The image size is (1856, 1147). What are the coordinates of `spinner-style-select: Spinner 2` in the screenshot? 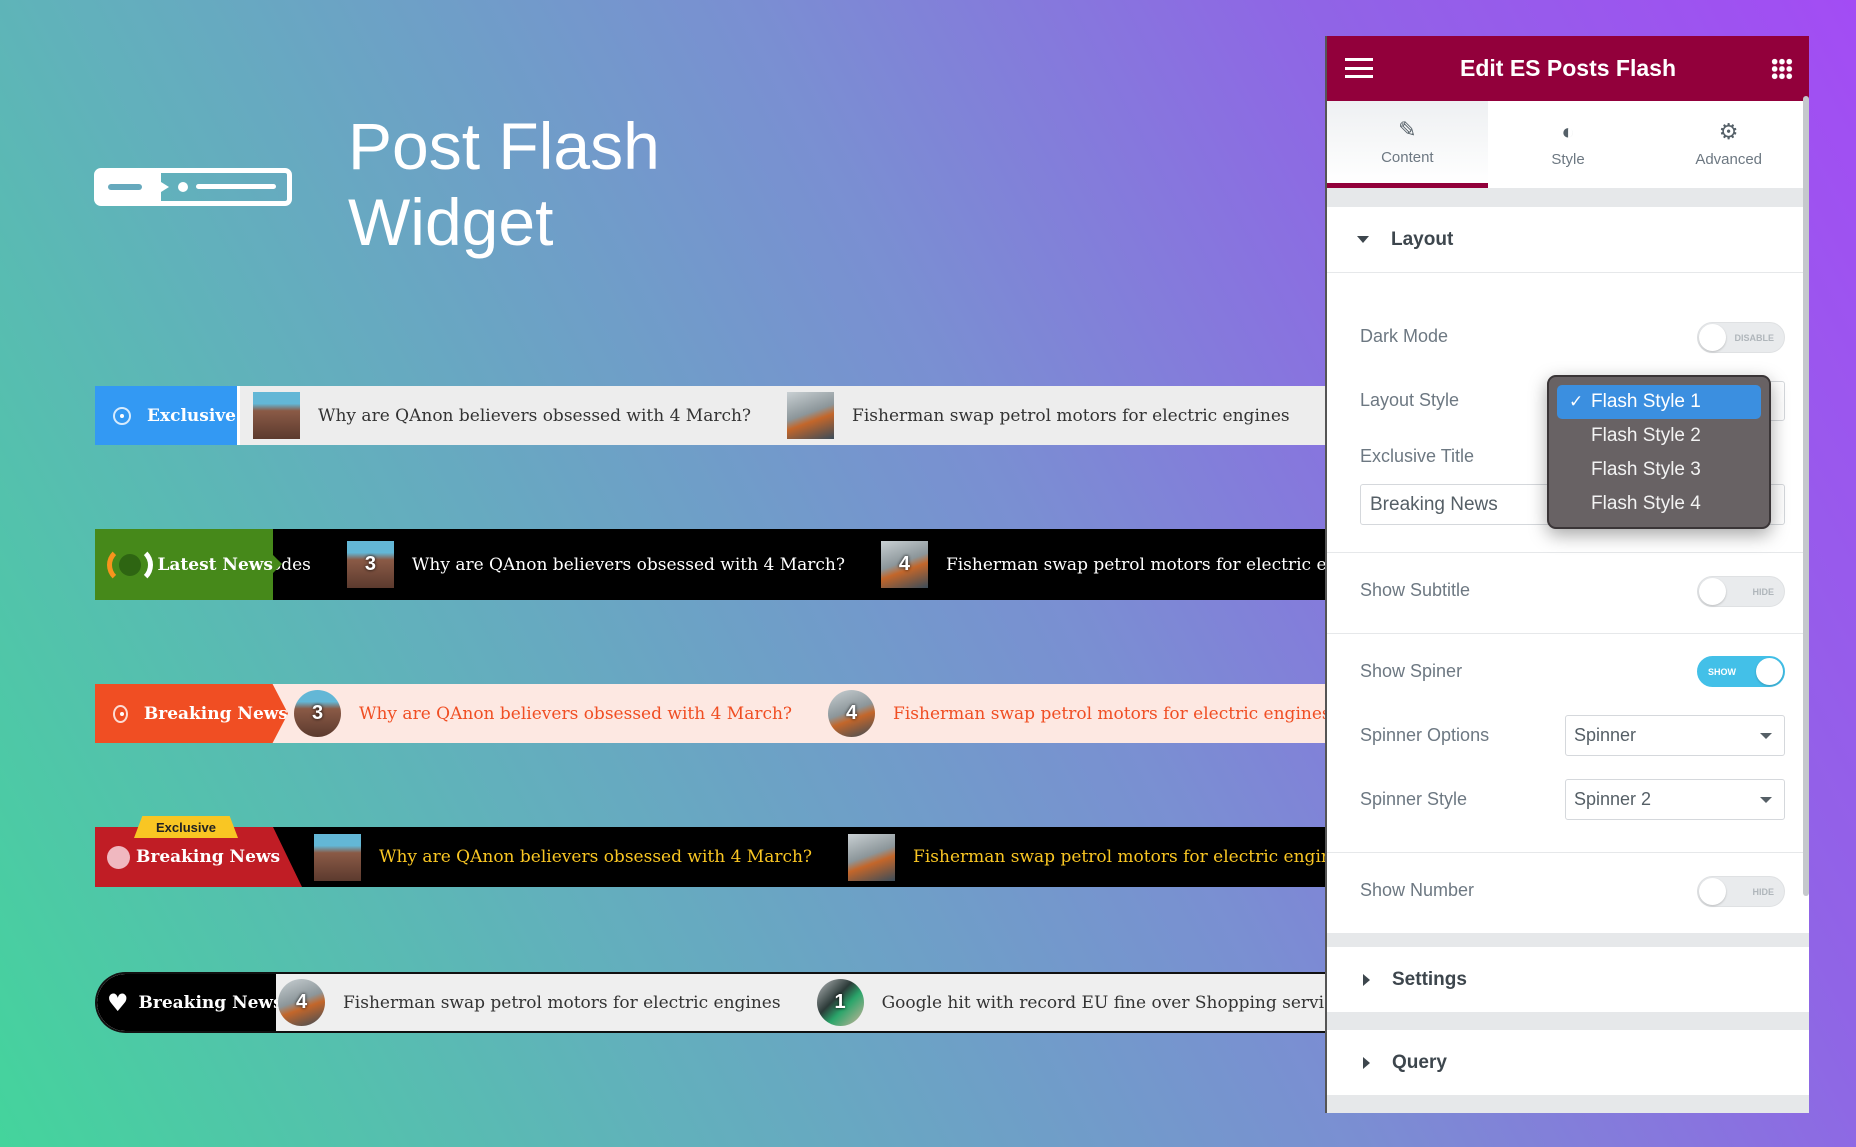 It's located at (1675, 799).